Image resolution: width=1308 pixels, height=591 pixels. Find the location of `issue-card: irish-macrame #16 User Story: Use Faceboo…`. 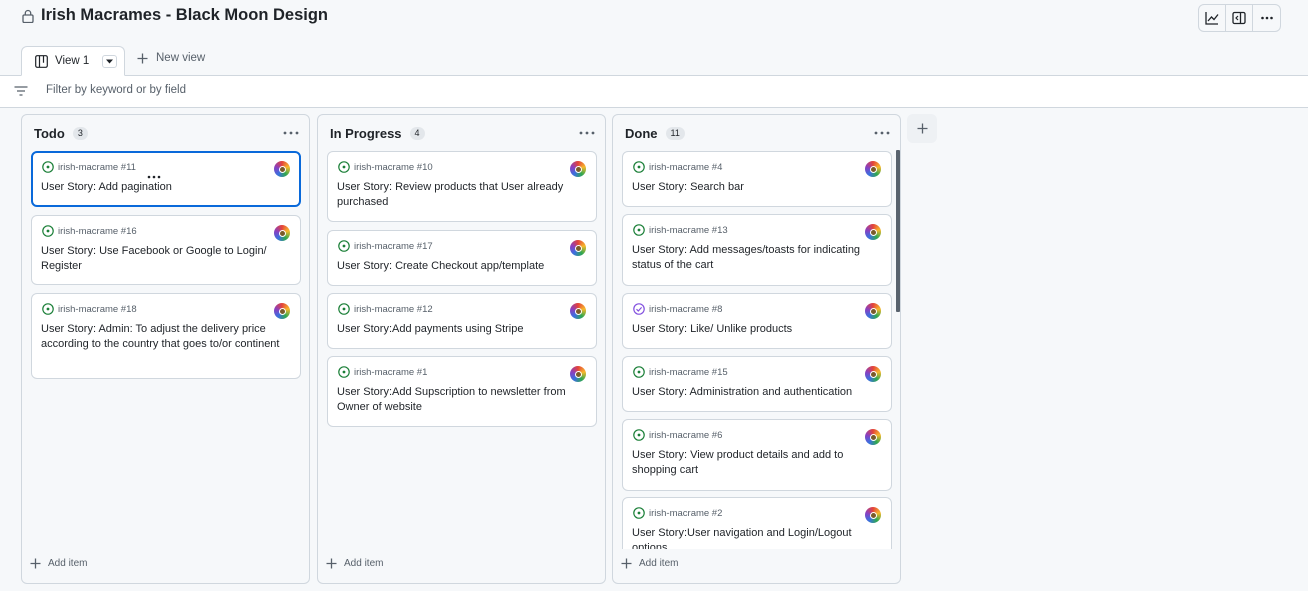

issue-card: irish-macrame #16 User Story: Use Faceboo… is located at coordinates (166, 250).